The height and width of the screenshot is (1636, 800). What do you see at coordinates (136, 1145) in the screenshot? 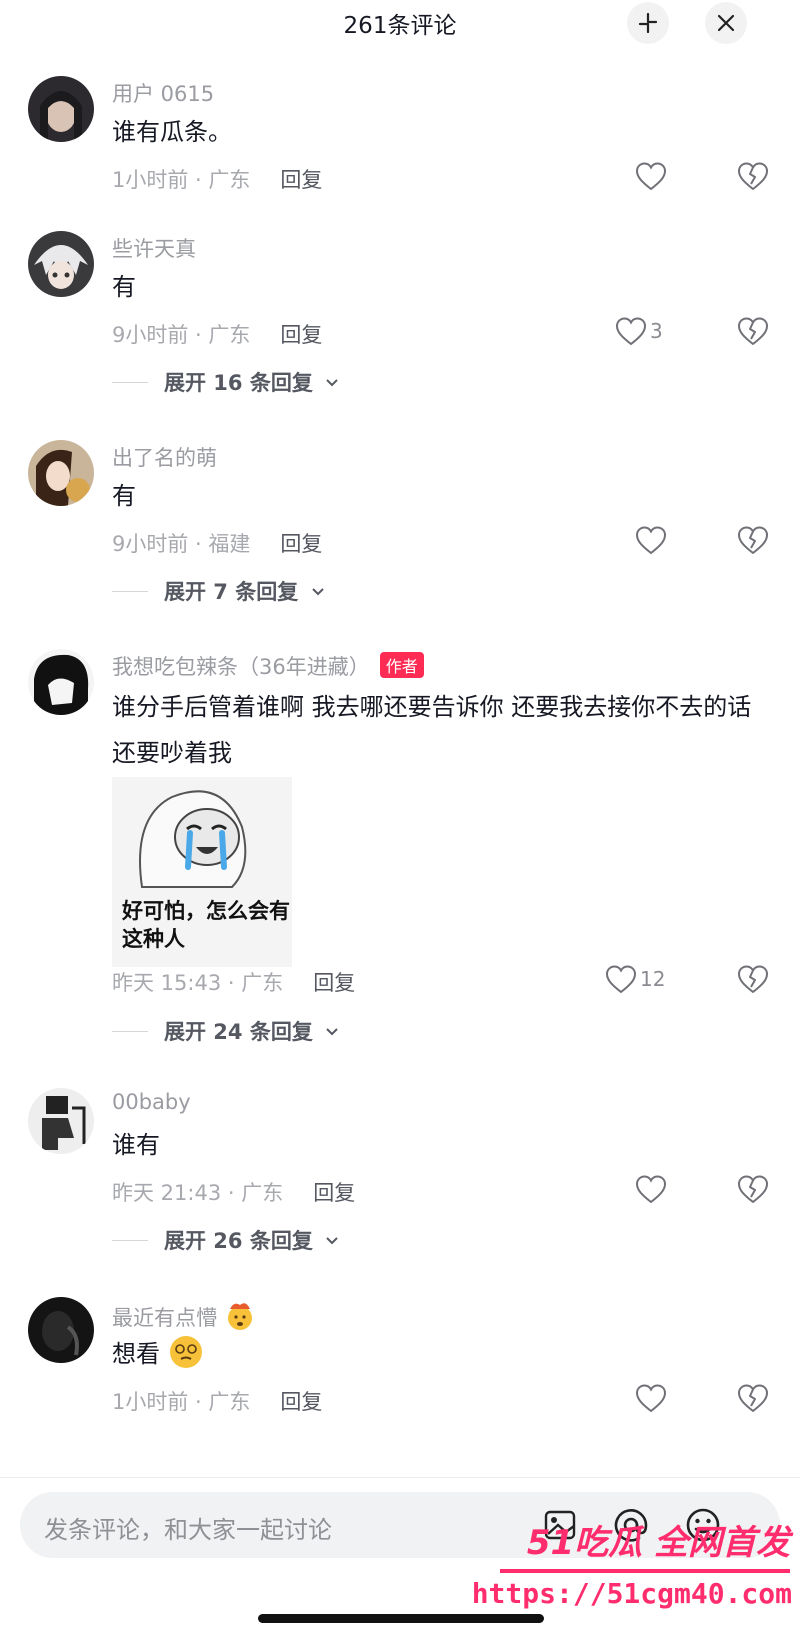
I see `comment-text: 谁有` at bounding box center [136, 1145].